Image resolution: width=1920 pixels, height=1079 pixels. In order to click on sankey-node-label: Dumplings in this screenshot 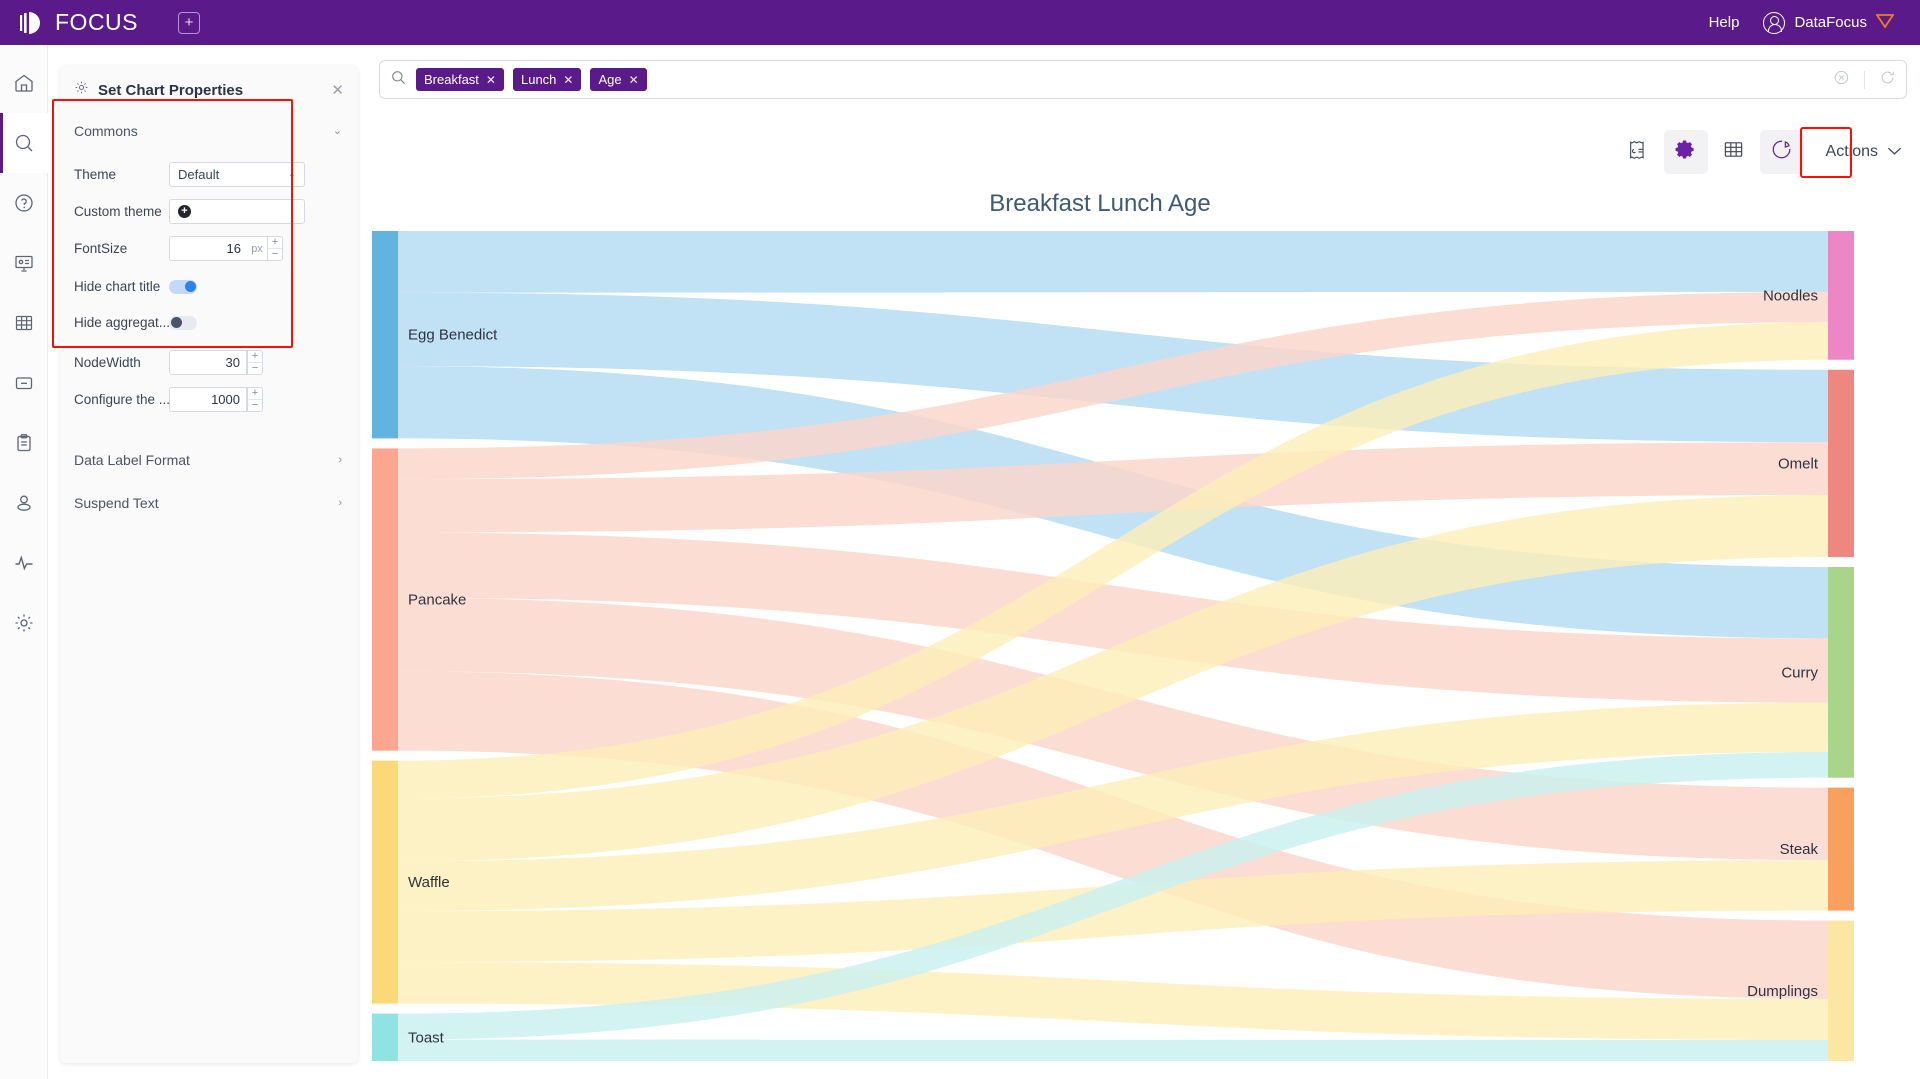, I will do `click(1782, 991)`.